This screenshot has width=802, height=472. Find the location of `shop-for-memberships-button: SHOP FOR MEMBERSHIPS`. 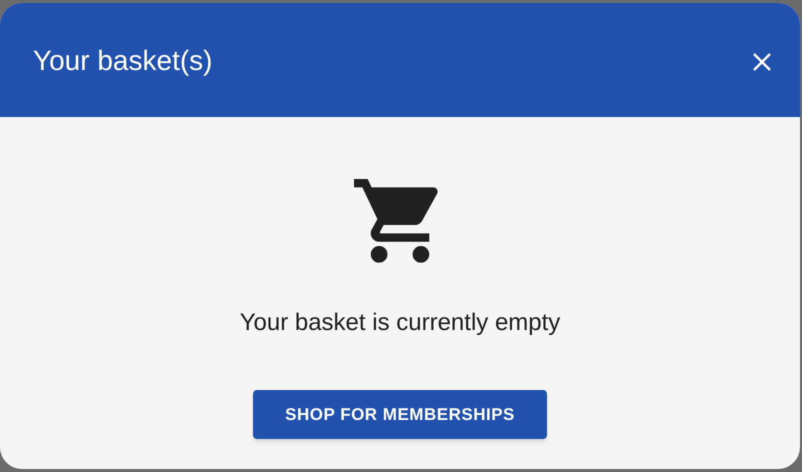

shop-for-memberships-button: SHOP FOR MEMBERSHIPS is located at coordinates (400, 414).